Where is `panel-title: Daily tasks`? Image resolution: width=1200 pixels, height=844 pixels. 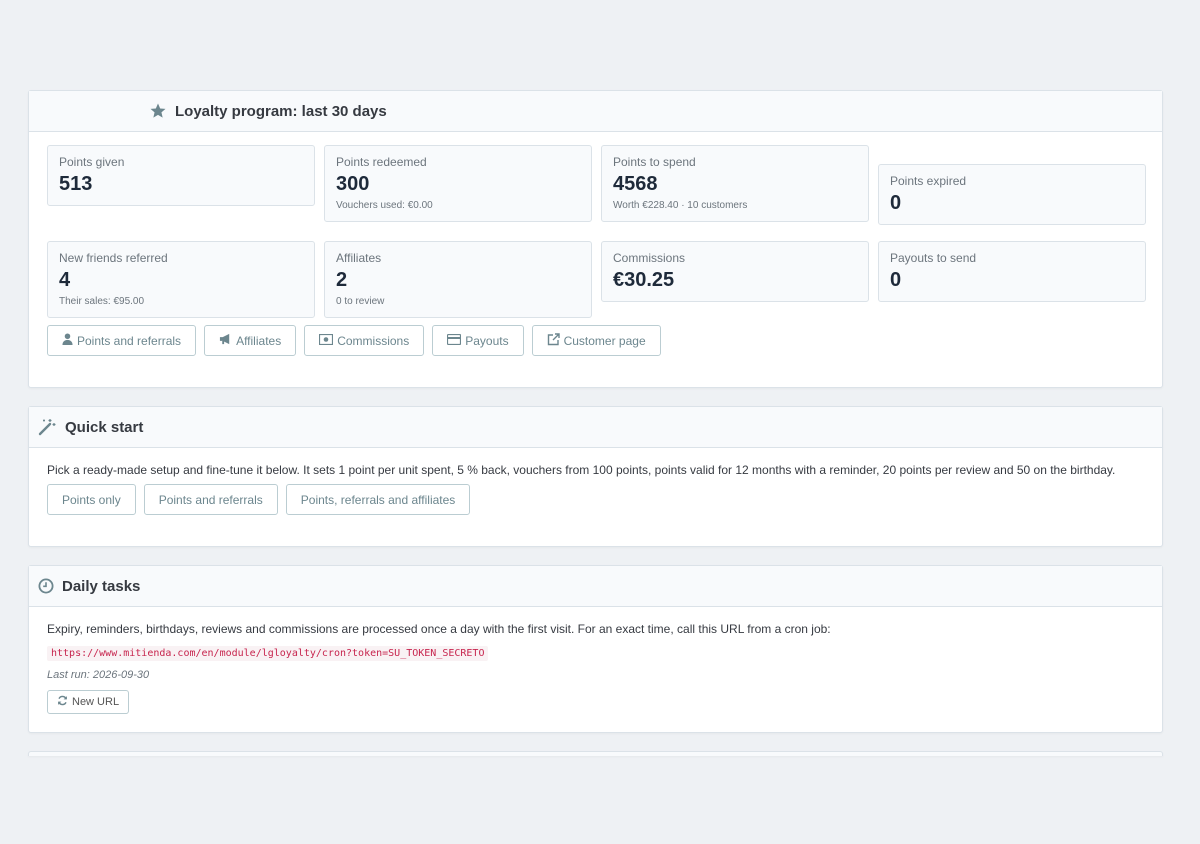 panel-title: Daily tasks is located at coordinates (101, 586).